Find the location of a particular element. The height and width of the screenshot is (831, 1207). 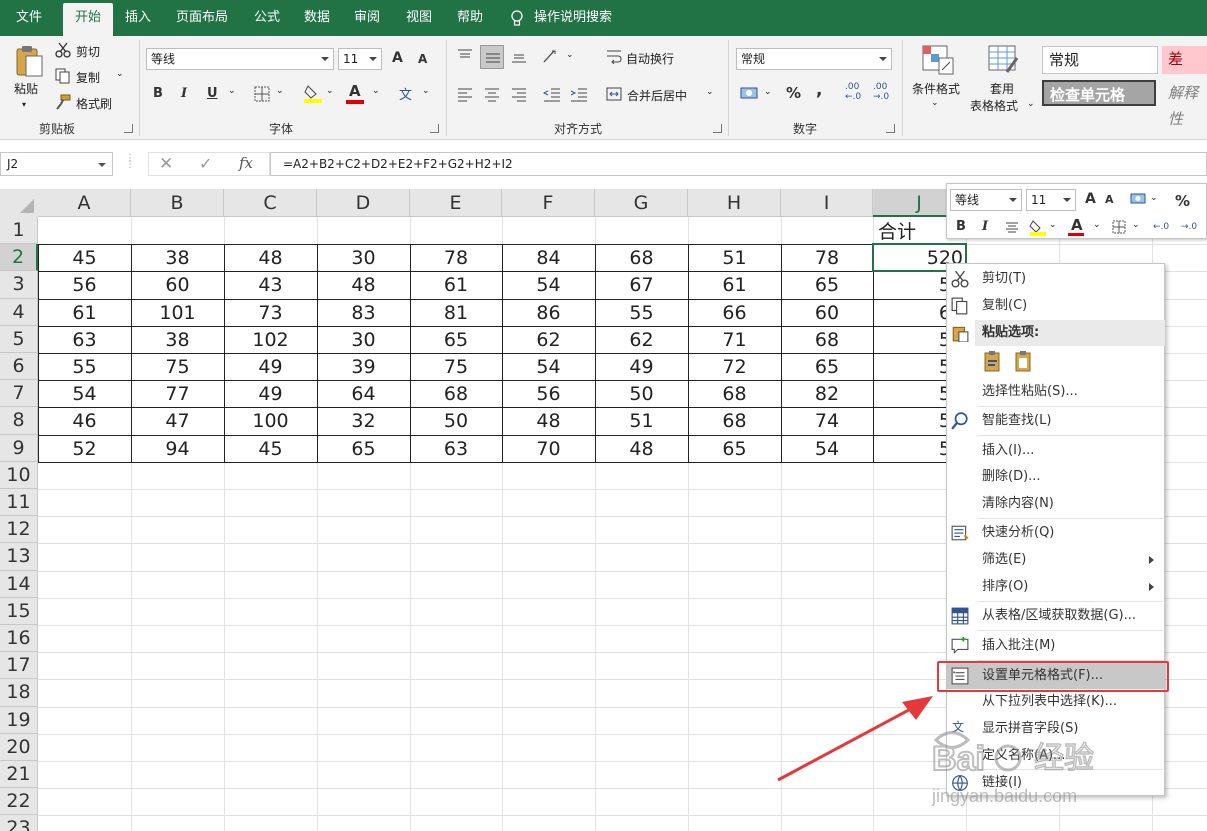

row-header-15: 15 is located at coordinates (19, 611).